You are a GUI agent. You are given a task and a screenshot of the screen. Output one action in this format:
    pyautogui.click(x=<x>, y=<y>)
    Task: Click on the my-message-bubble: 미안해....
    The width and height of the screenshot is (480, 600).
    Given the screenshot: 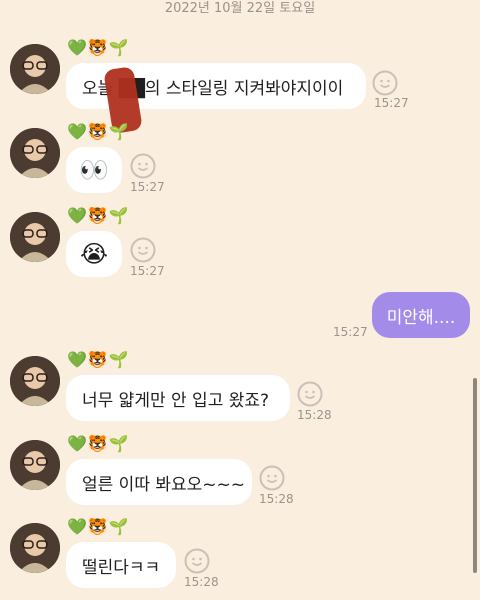 What is the action you would take?
    pyautogui.click(x=421, y=315)
    